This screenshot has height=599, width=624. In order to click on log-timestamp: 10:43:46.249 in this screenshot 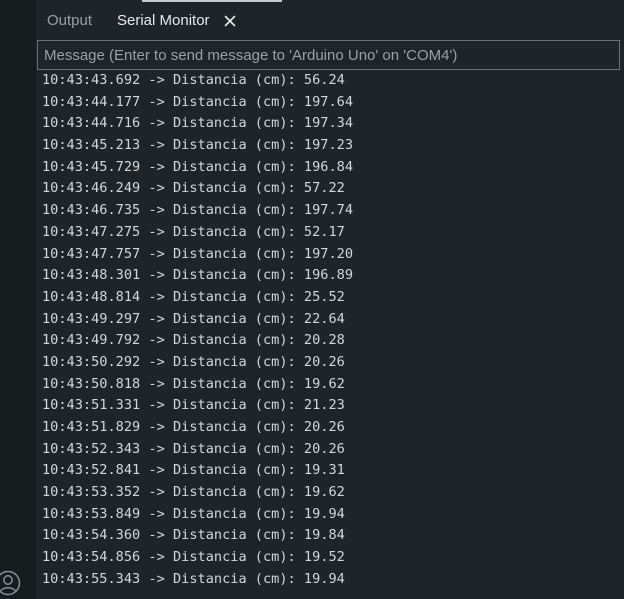, I will do `click(91, 188)`.